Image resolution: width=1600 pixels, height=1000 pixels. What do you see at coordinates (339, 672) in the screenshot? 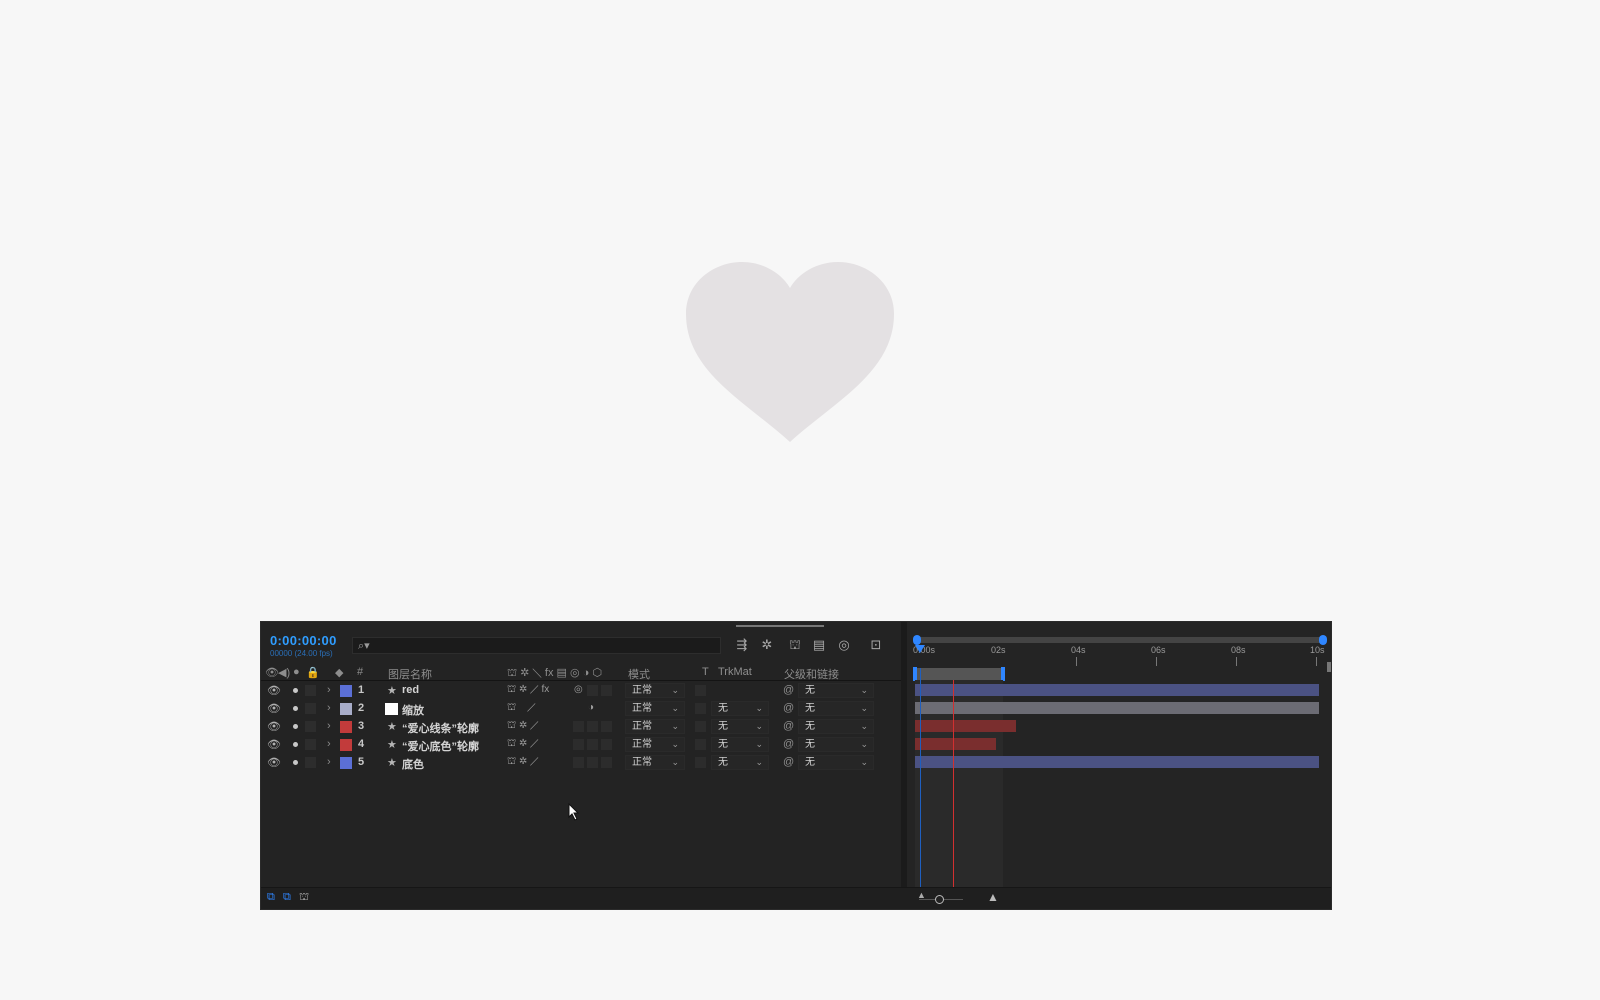
I see `label-tag-icon: ◆` at bounding box center [339, 672].